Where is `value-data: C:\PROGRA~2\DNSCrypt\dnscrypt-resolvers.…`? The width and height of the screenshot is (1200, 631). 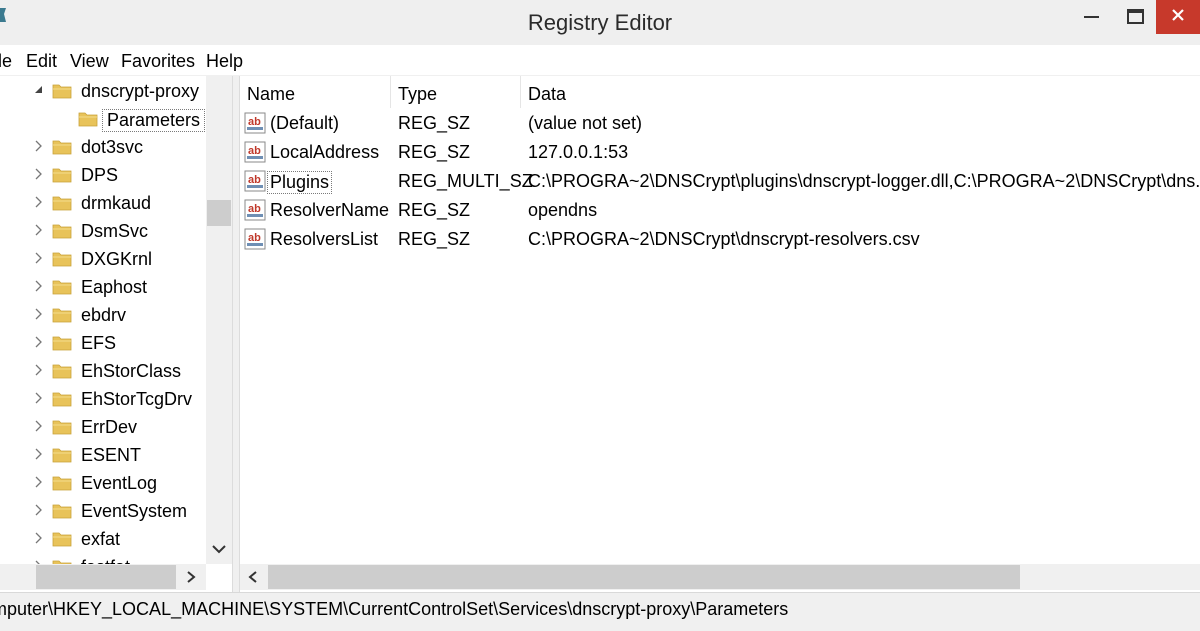
value-data: C:\PROGRA~2\DNSCrypt\dnscrypt-resolvers.… is located at coordinates (724, 239).